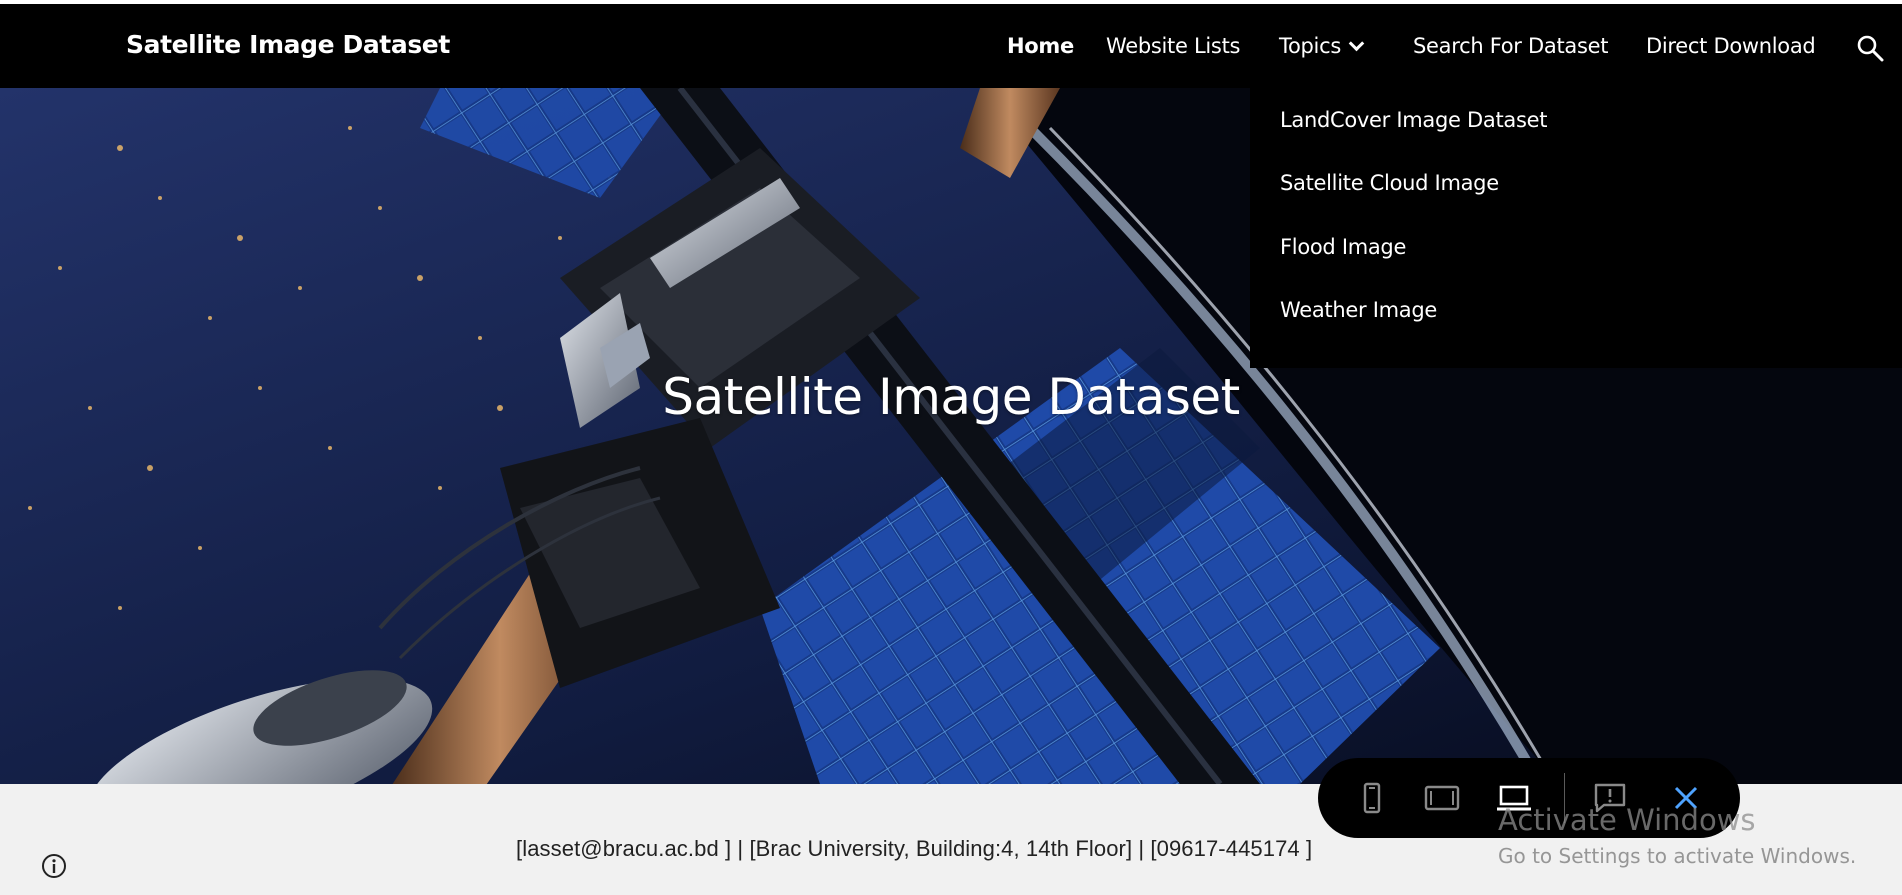  I want to click on nav-website-lists: Website Lists, so click(1173, 46).